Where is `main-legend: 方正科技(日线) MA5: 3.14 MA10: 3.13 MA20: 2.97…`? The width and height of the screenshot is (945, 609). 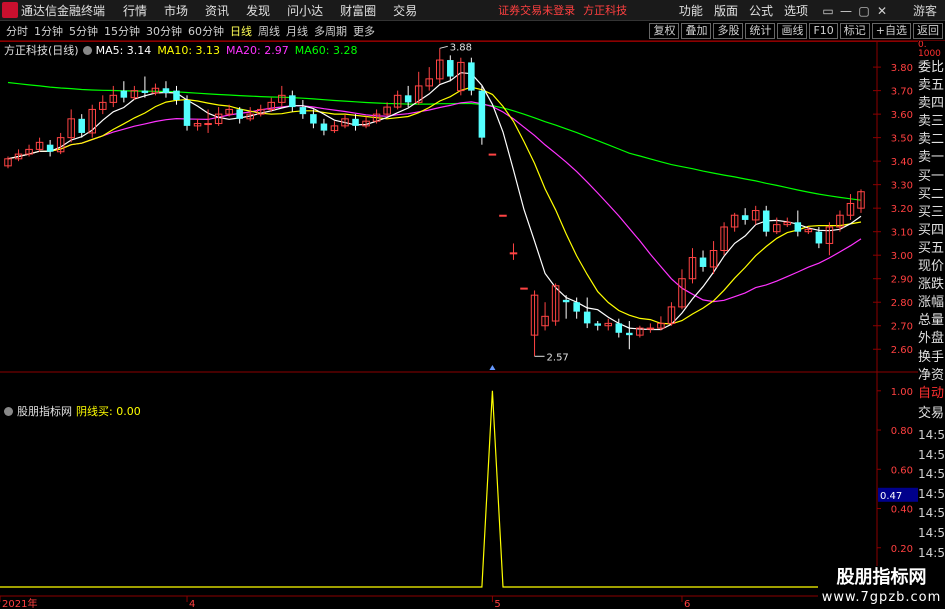 main-legend: 方正科技(日线) MA5: 3.14 MA10: 3.13 MA20: 2.97… is located at coordinates (183, 50).